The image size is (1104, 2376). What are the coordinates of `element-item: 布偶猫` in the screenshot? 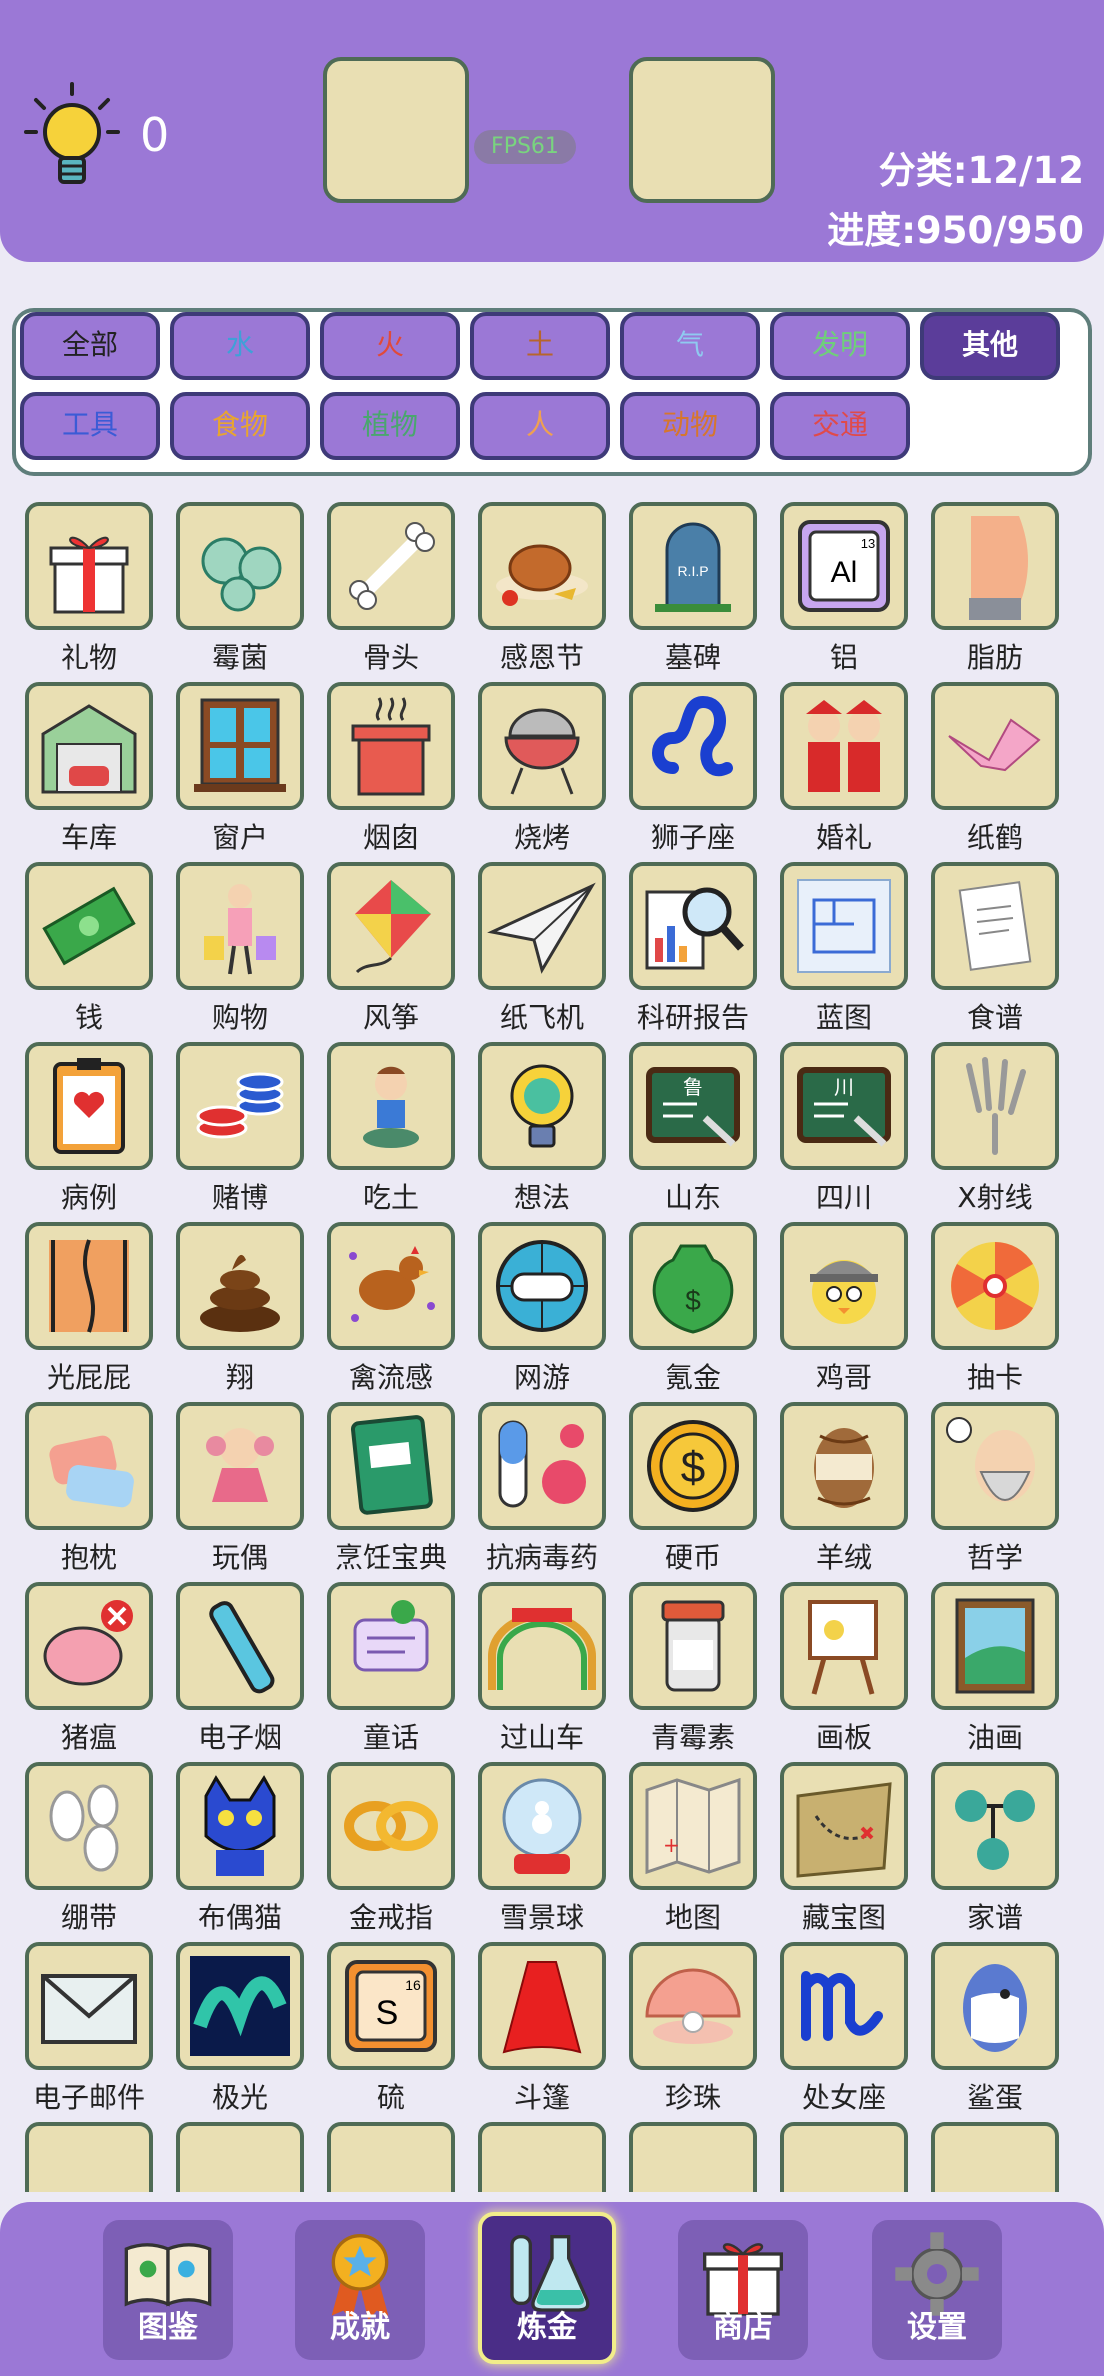 It's located at (240, 1850).